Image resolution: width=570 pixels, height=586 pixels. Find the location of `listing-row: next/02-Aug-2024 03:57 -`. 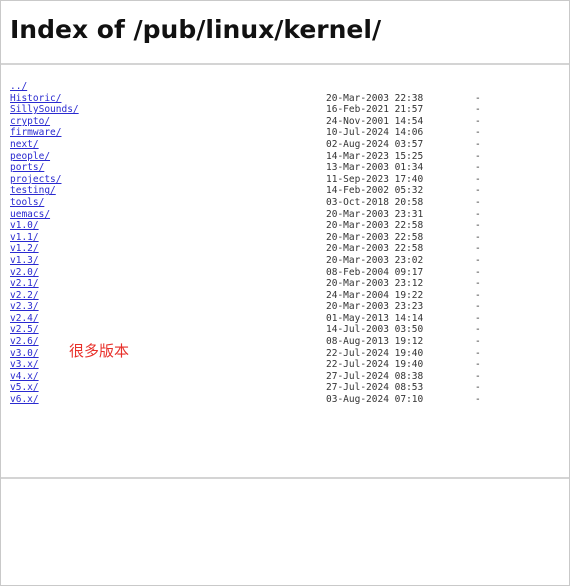

listing-row: next/02-Aug-2024 03:57 - is located at coordinates (289, 145).